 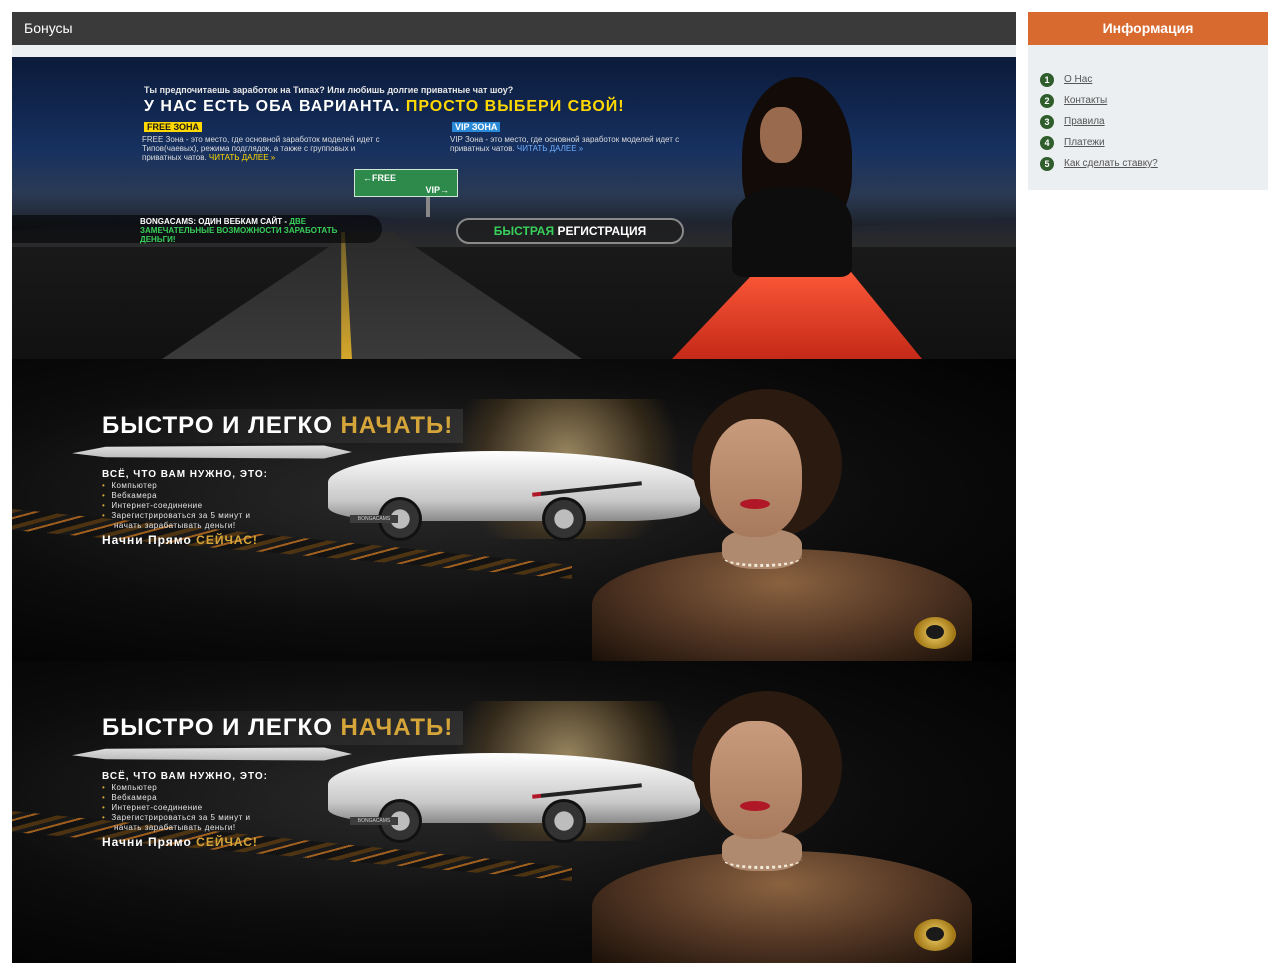 What do you see at coordinates (602, 231) in the screenshot?
I see `reg-label-white: РЕГИСТРАЦИЯ` at bounding box center [602, 231].